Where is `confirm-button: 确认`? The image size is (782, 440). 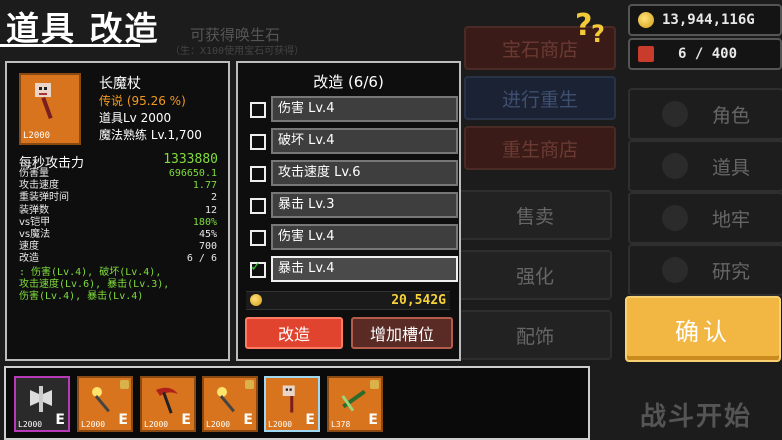 confirm-button: 确认 is located at coordinates (703, 329).